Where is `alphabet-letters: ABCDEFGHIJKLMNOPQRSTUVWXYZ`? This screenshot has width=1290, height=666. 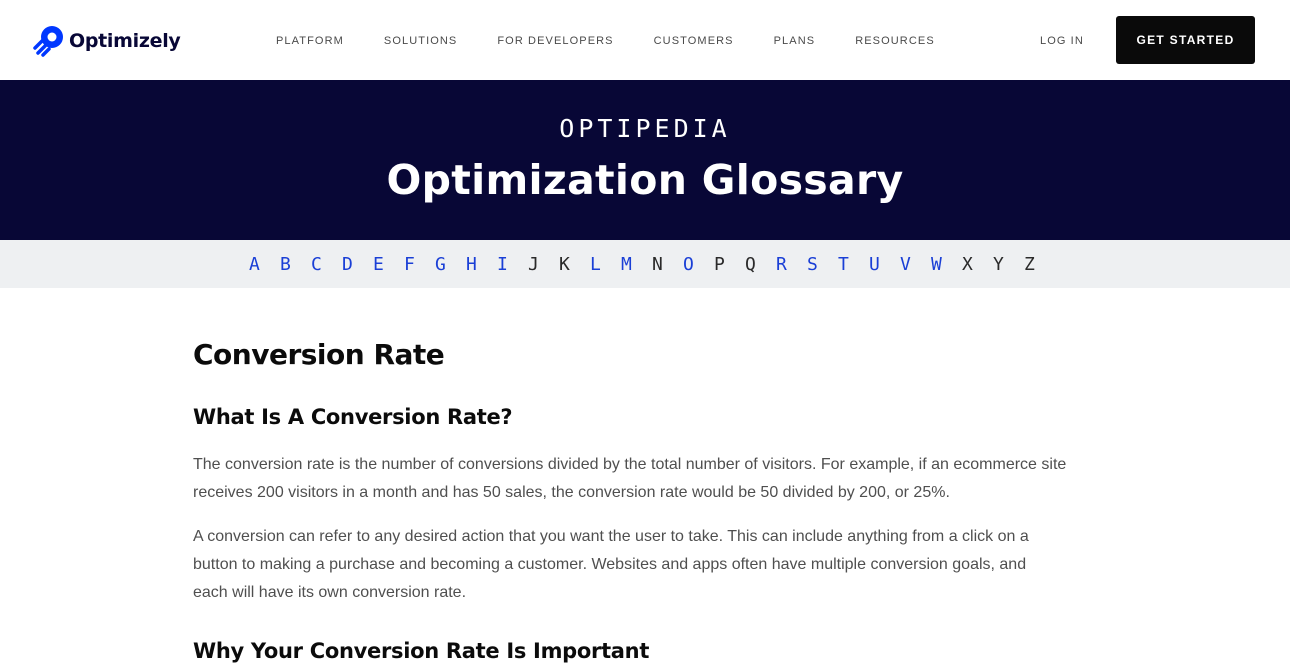 alphabet-letters: ABCDEFGHIJKLMNOPQRSTUVWXYZ is located at coordinates (650, 264).